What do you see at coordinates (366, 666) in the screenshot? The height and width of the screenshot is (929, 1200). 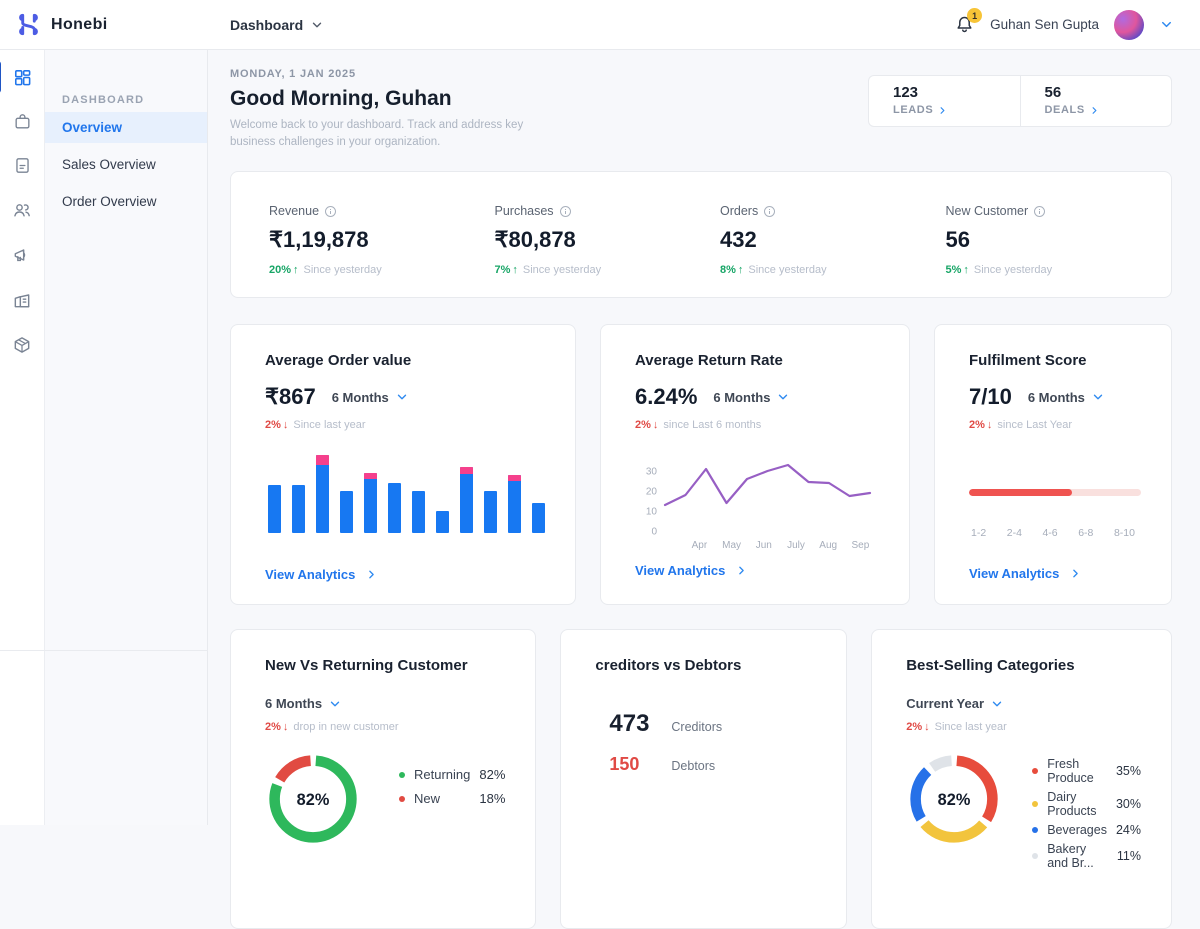 I see `card-title: New Vs Returning Customer` at bounding box center [366, 666].